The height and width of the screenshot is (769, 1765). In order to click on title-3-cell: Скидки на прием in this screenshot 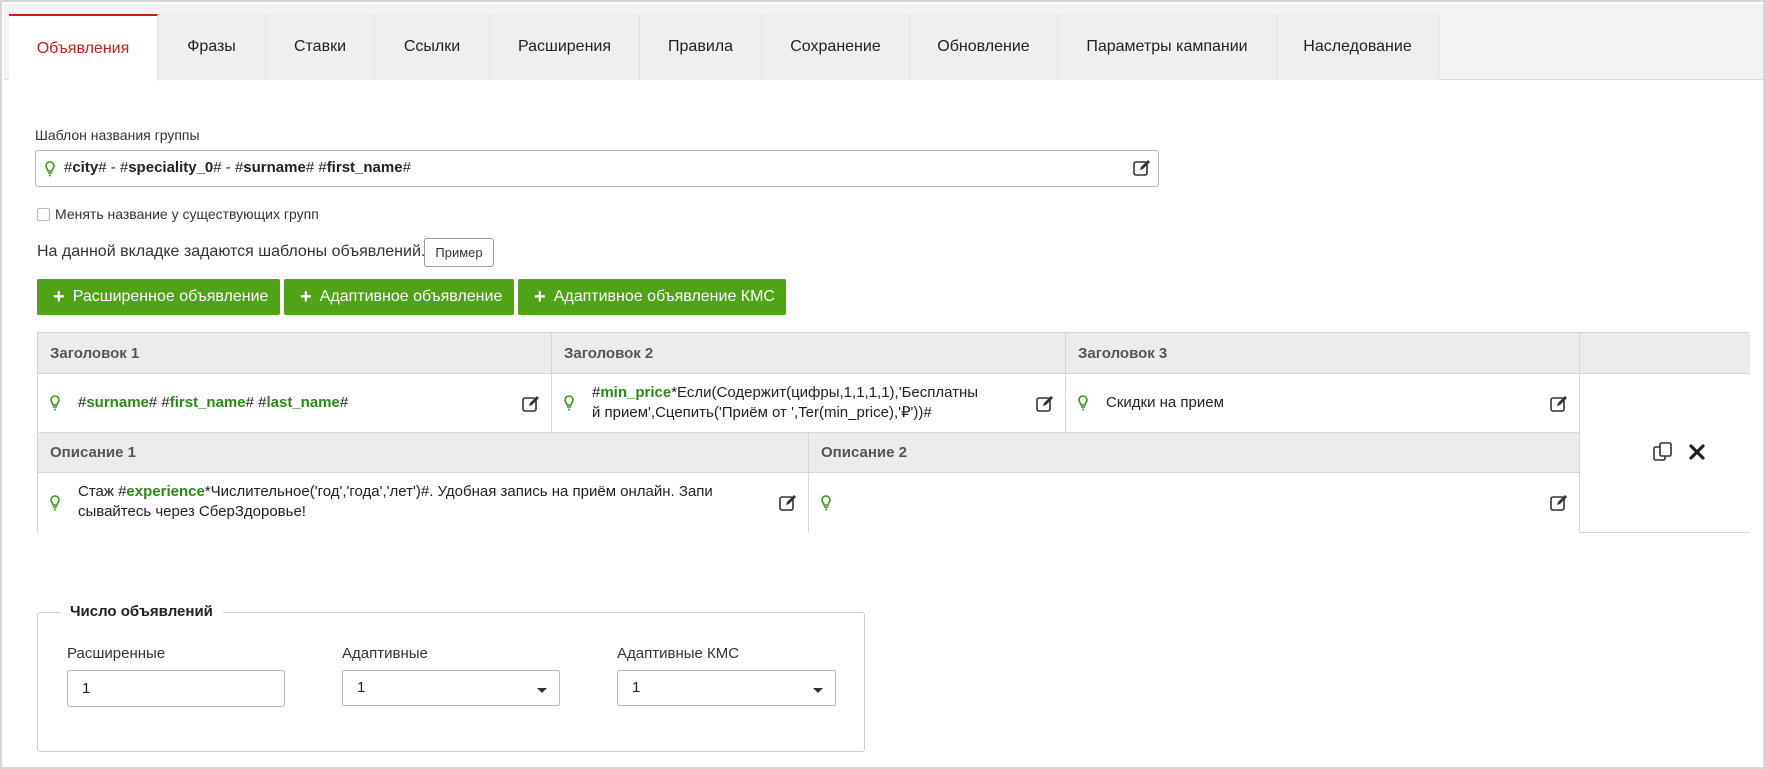, I will do `click(1323, 403)`.